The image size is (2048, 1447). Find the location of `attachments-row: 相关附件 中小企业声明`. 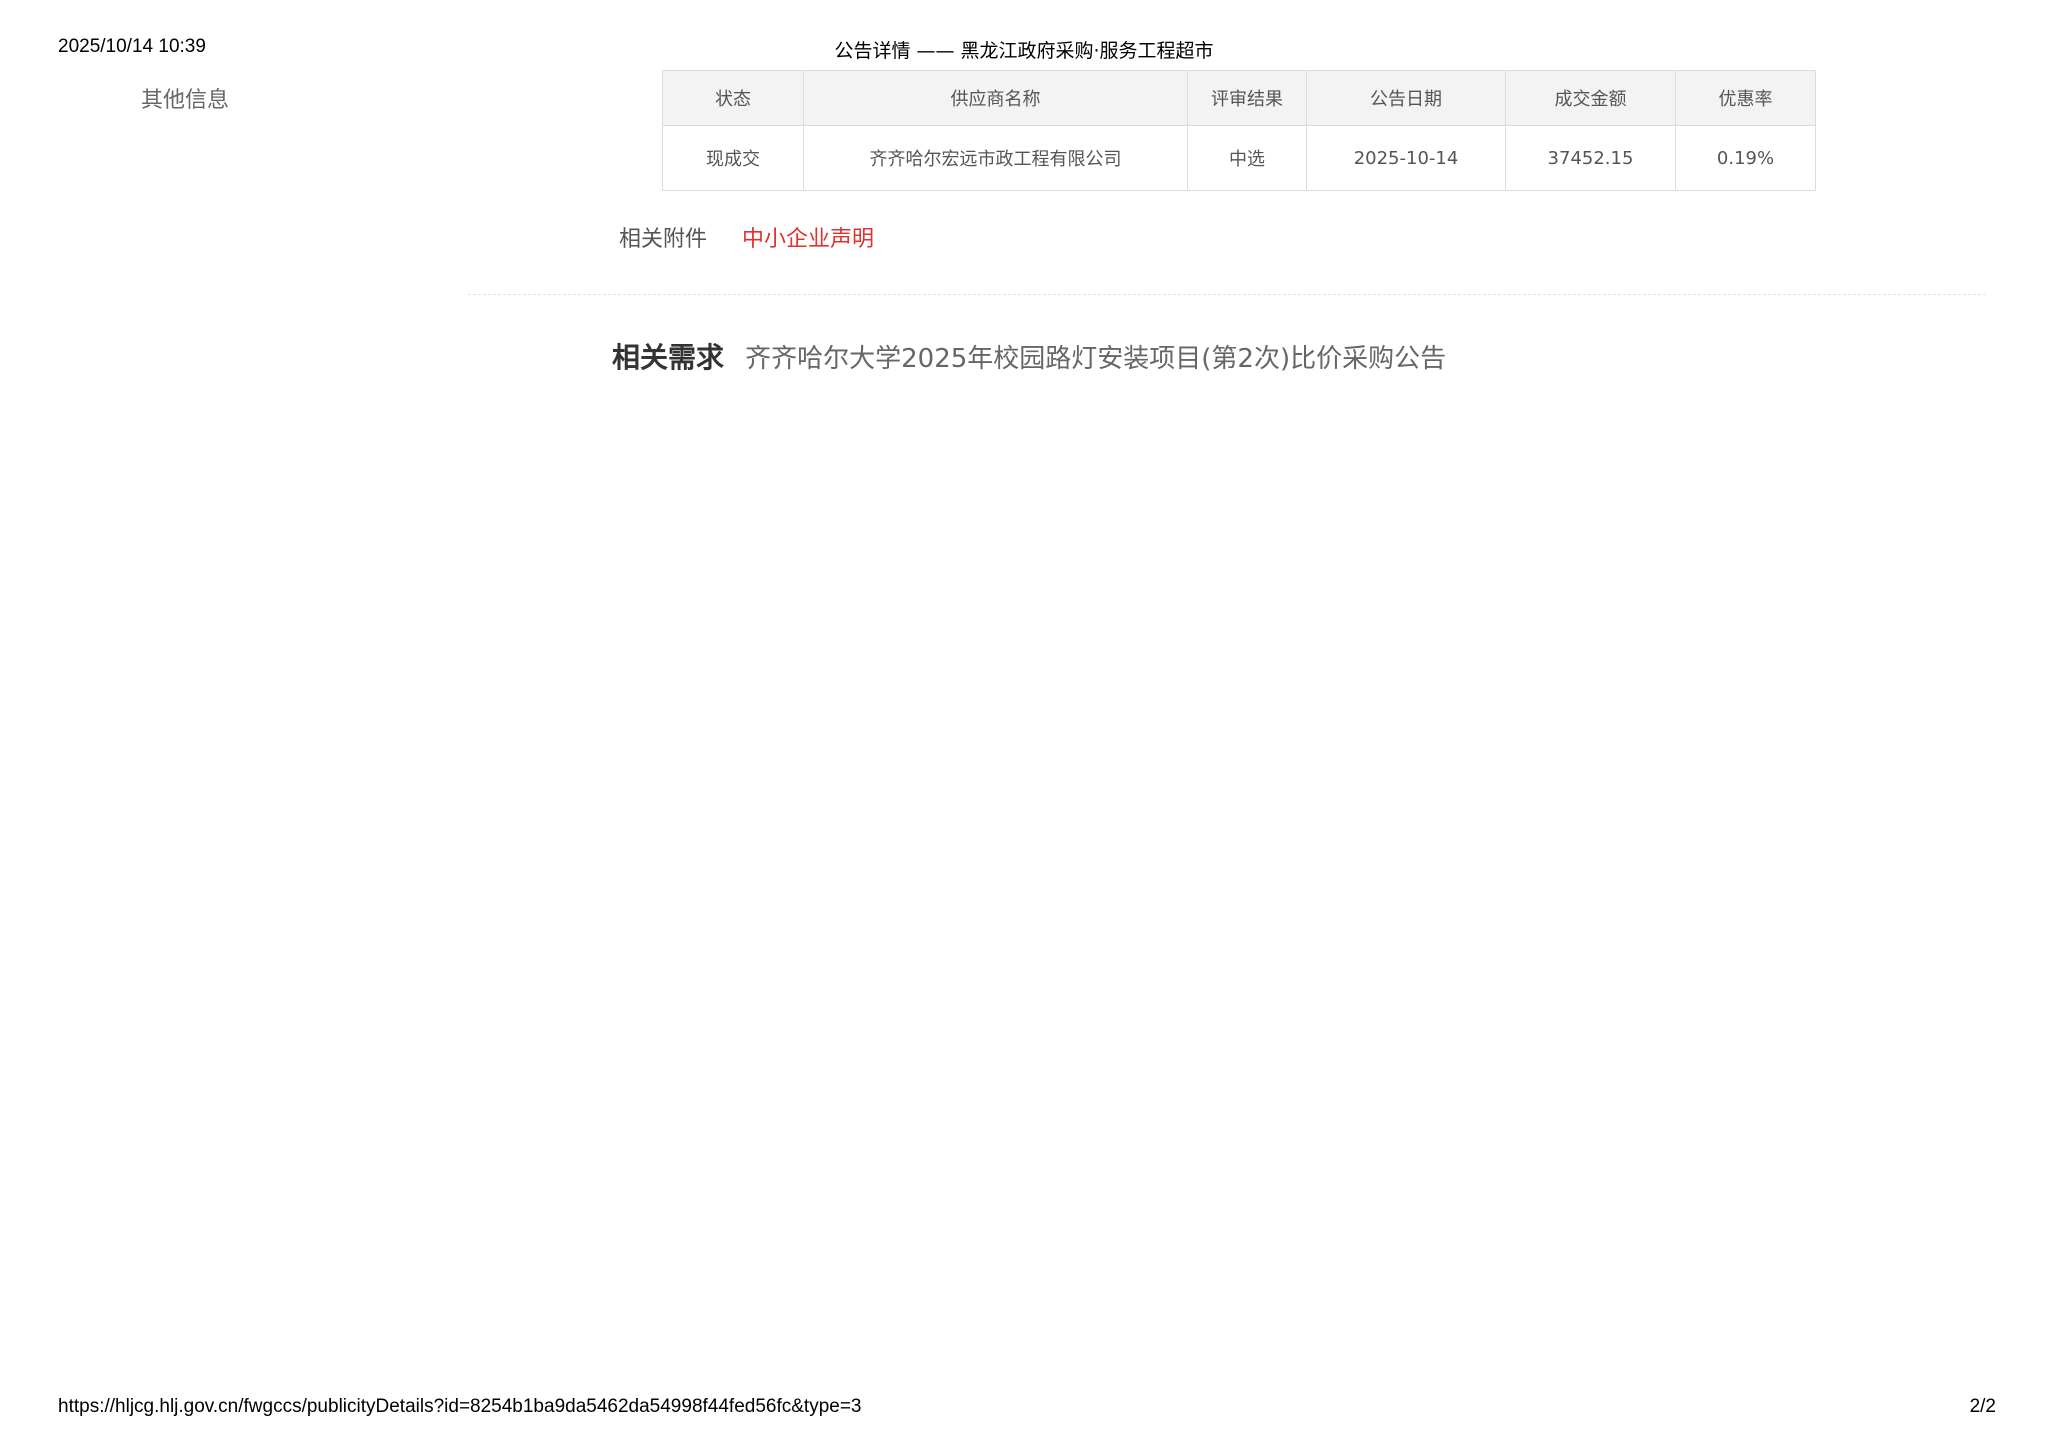

attachments-row: 相关附件 中小企业声明 is located at coordinates (746, 237).